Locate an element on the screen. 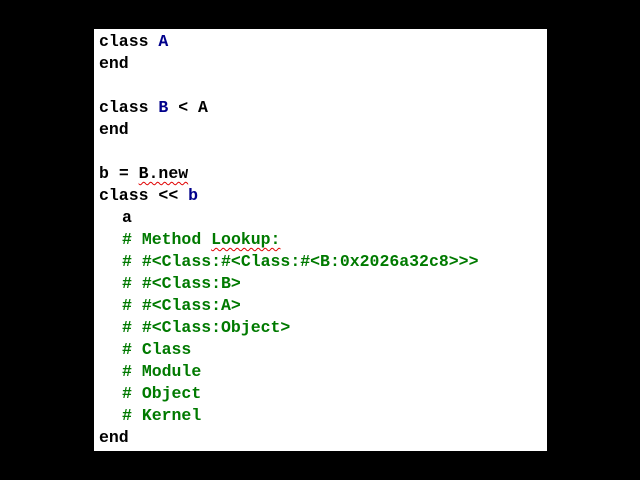 This screenshot has width=640, height=480. ancestor-entry: #<Class:#<Class:#<B:0x2026a32c8>>> is located at coordinates (310, 261).